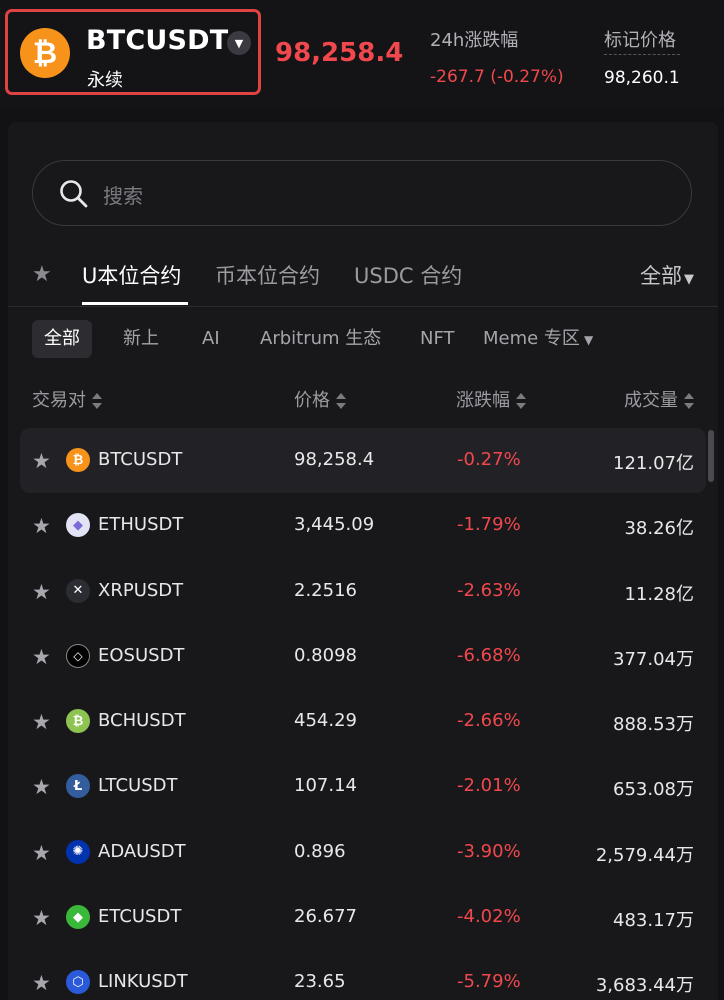 This screenshot has width=724, height=1000. Describe the element at coordinates (642, 78) in the screenshot. I see `stat-value: 98,260.1` at that location.